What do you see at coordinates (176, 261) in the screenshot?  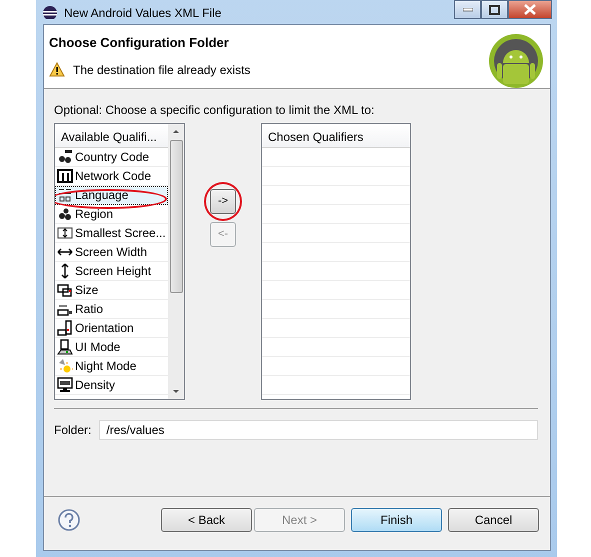 I see `scrollbar` at bounding box center [176, 261].